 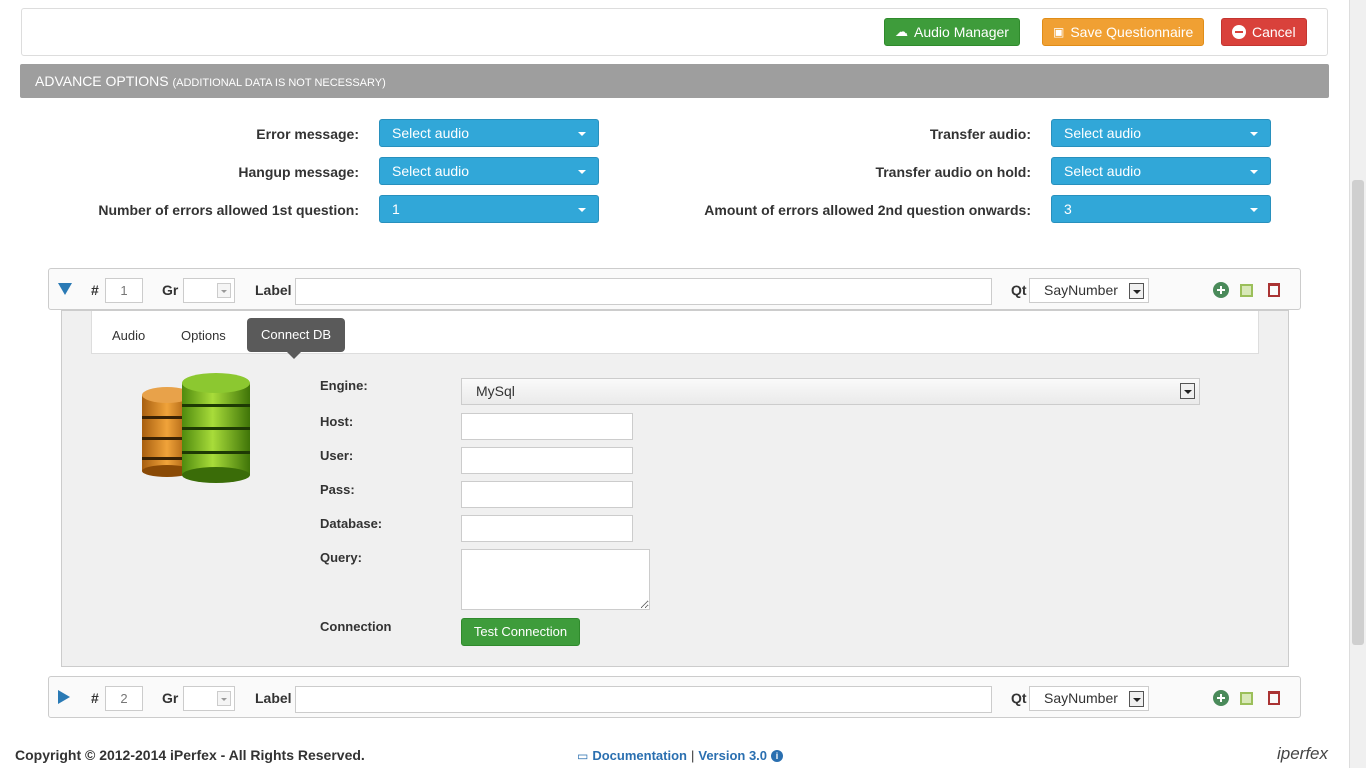 What do you see at coordinates (1302, 753) in the screenshot?
I see `iperfex-logo: iperfex` at bounding box center [1302, 753].